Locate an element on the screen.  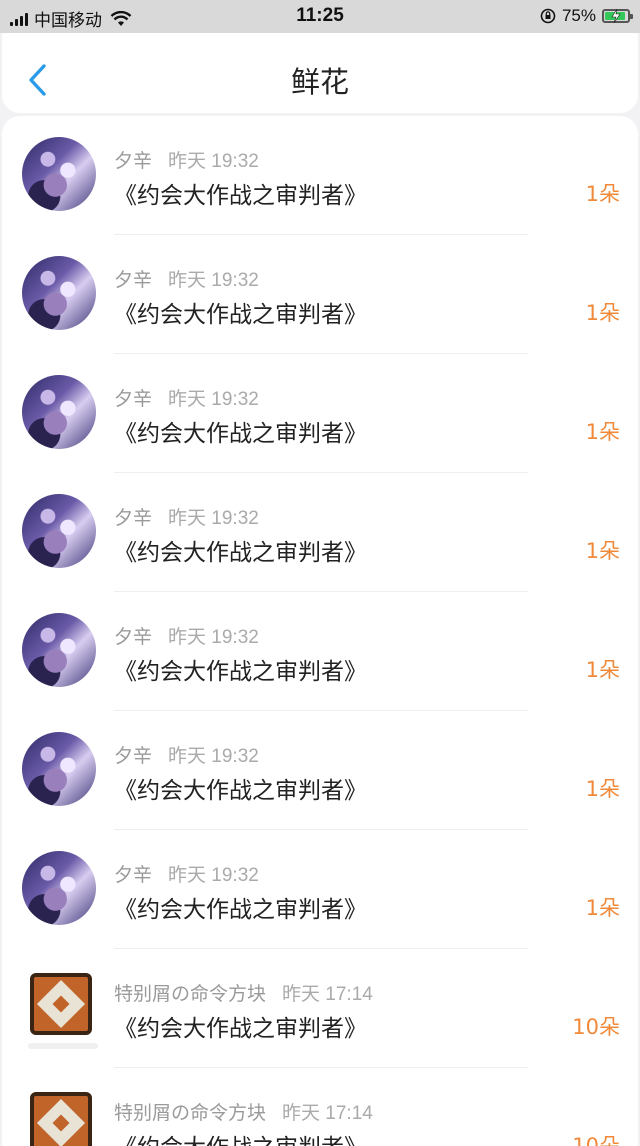
orientation-lock-icon is located at coordinates (548, 16).